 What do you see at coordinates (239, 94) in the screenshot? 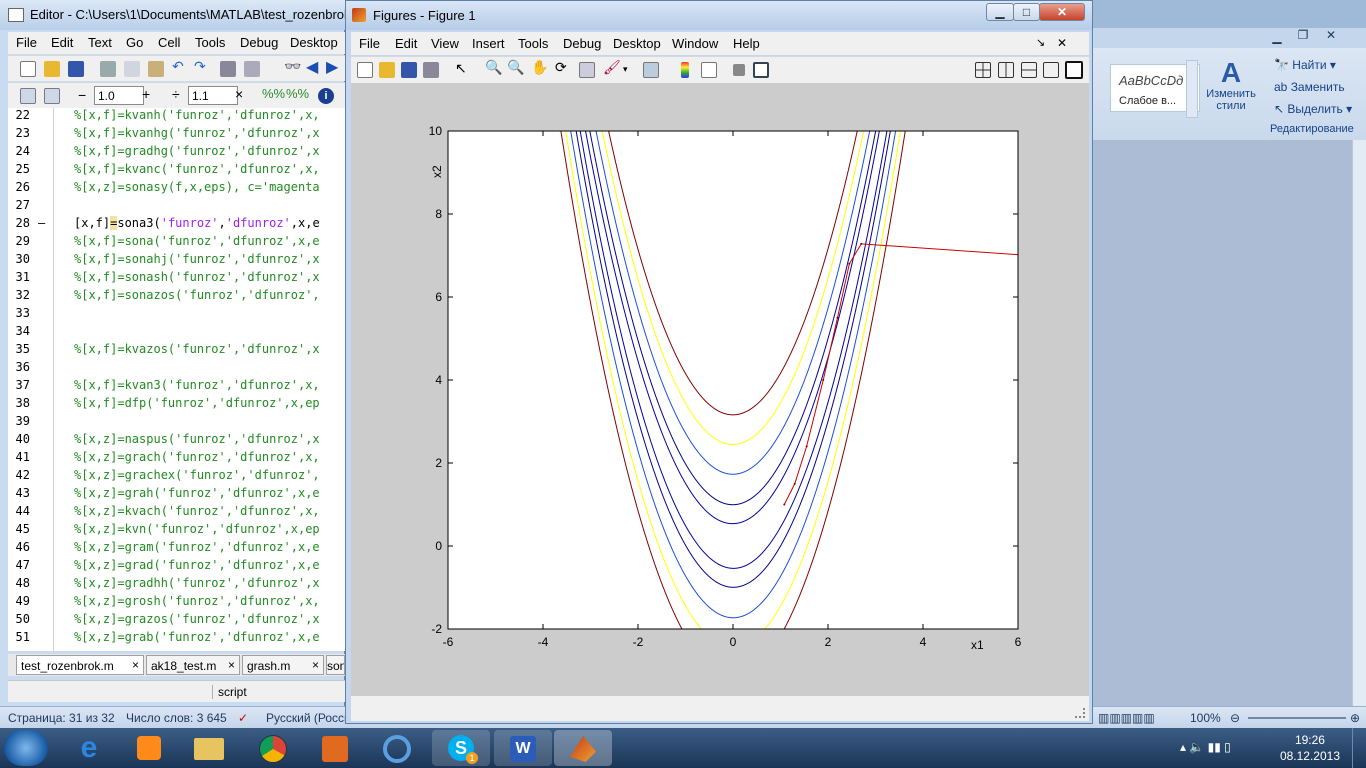
I see `multiply-button: ×` at bounding box center [239, 94].